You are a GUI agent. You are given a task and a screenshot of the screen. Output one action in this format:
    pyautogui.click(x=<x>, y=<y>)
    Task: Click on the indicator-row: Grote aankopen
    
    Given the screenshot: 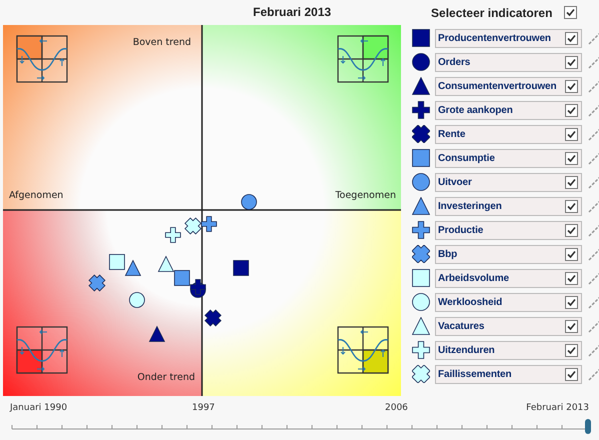 What is the action you would take?
    pyautogui.click(x=508, y=110)
    